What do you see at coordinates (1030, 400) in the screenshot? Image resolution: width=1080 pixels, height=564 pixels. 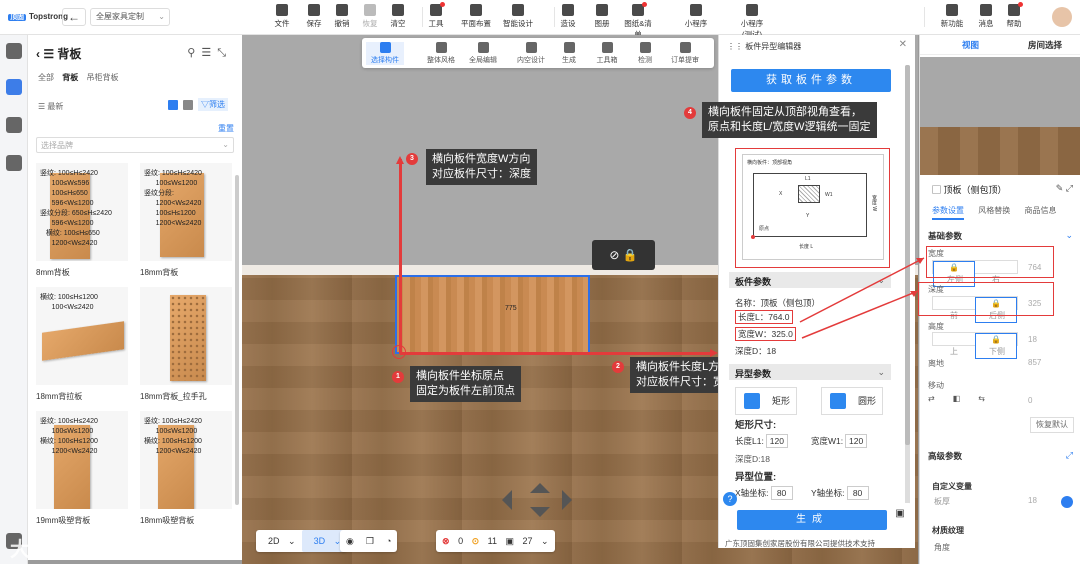 I see `move-value: 0` at bounding box center [1030, 400].